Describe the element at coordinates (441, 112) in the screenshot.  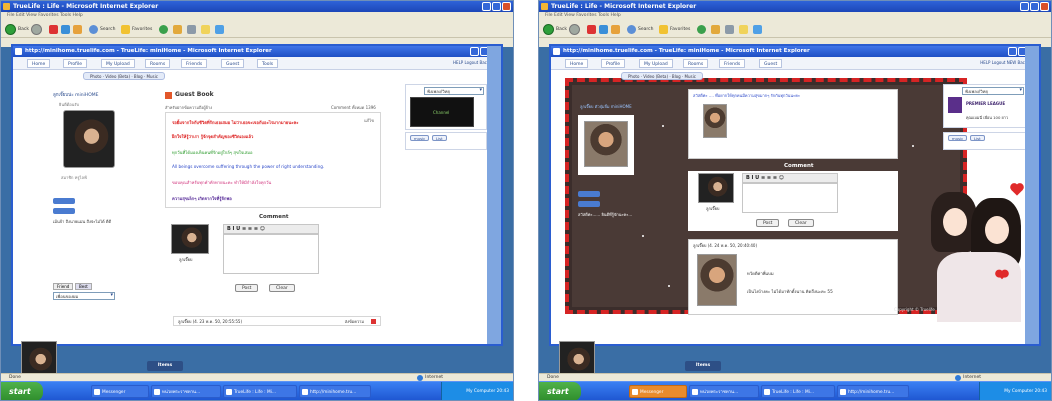
I see `channel-label: Channel` at that location.